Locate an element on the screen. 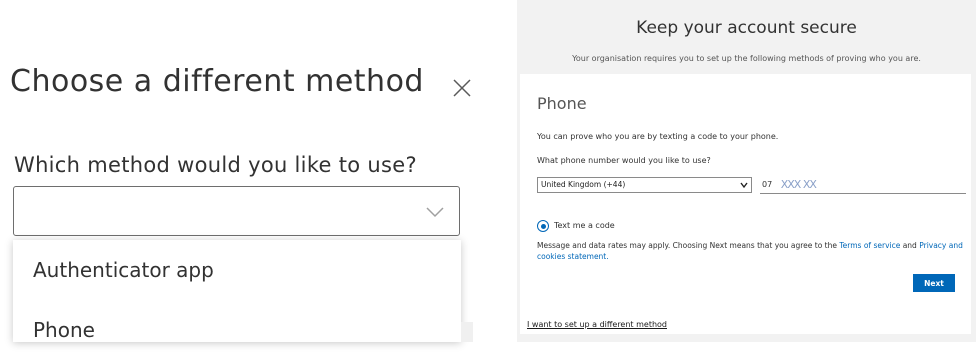 The image size is (976, 354). page-title: Keep your account secure is located at coordinates (746, 28).